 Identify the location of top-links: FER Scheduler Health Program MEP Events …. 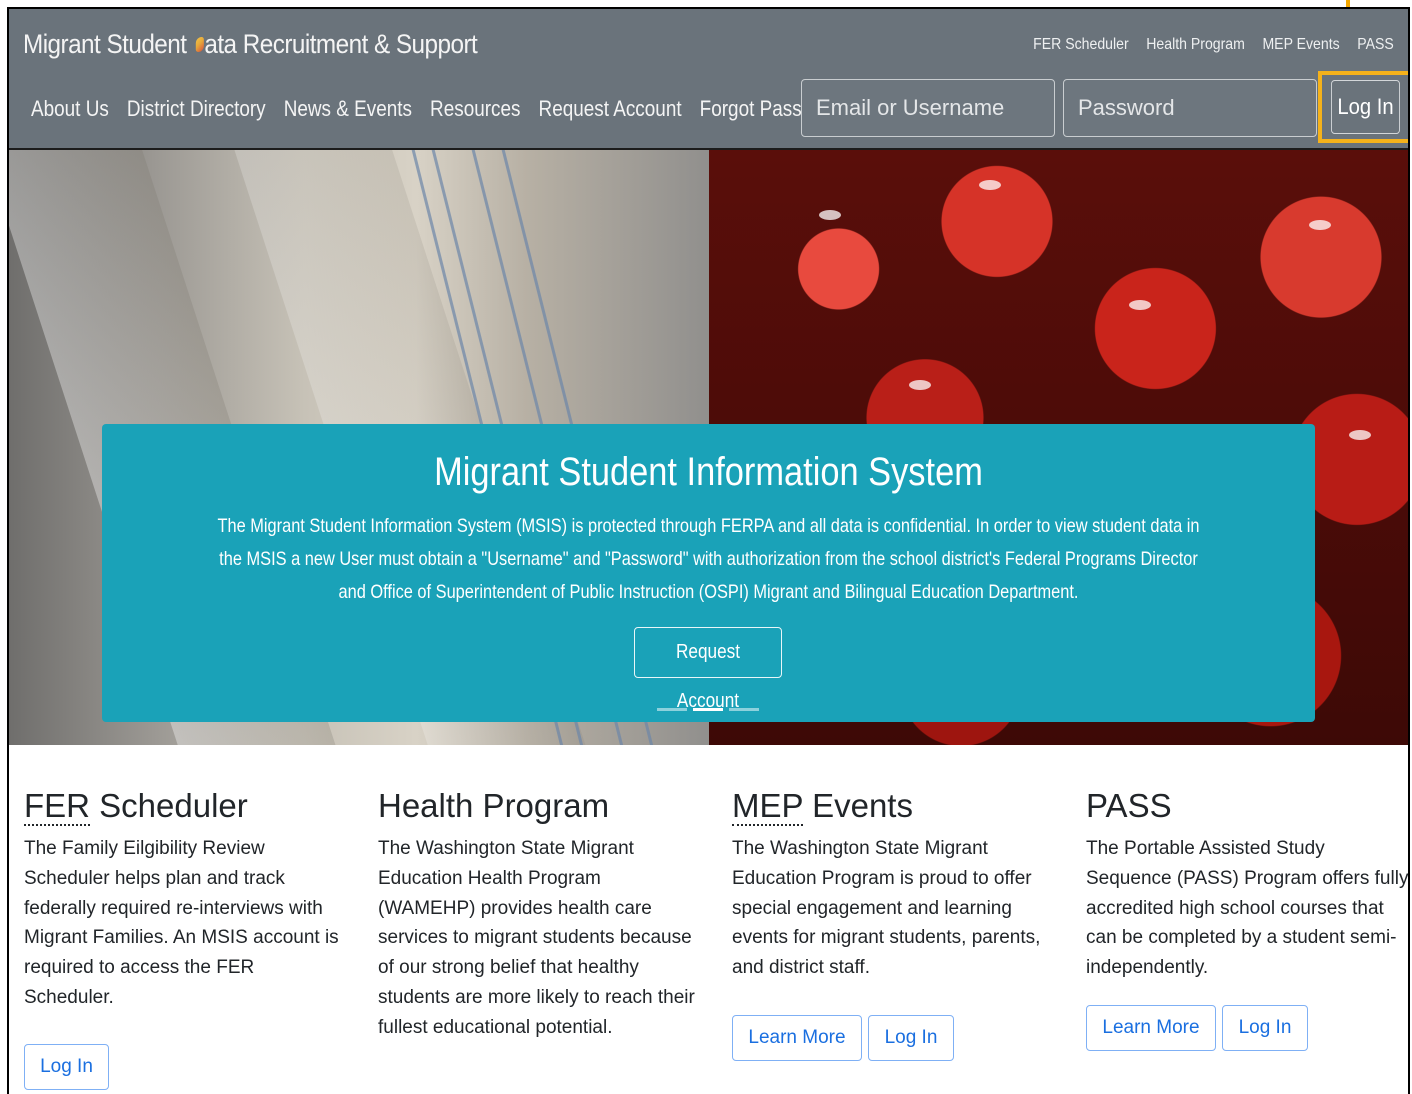
(1205, 45).